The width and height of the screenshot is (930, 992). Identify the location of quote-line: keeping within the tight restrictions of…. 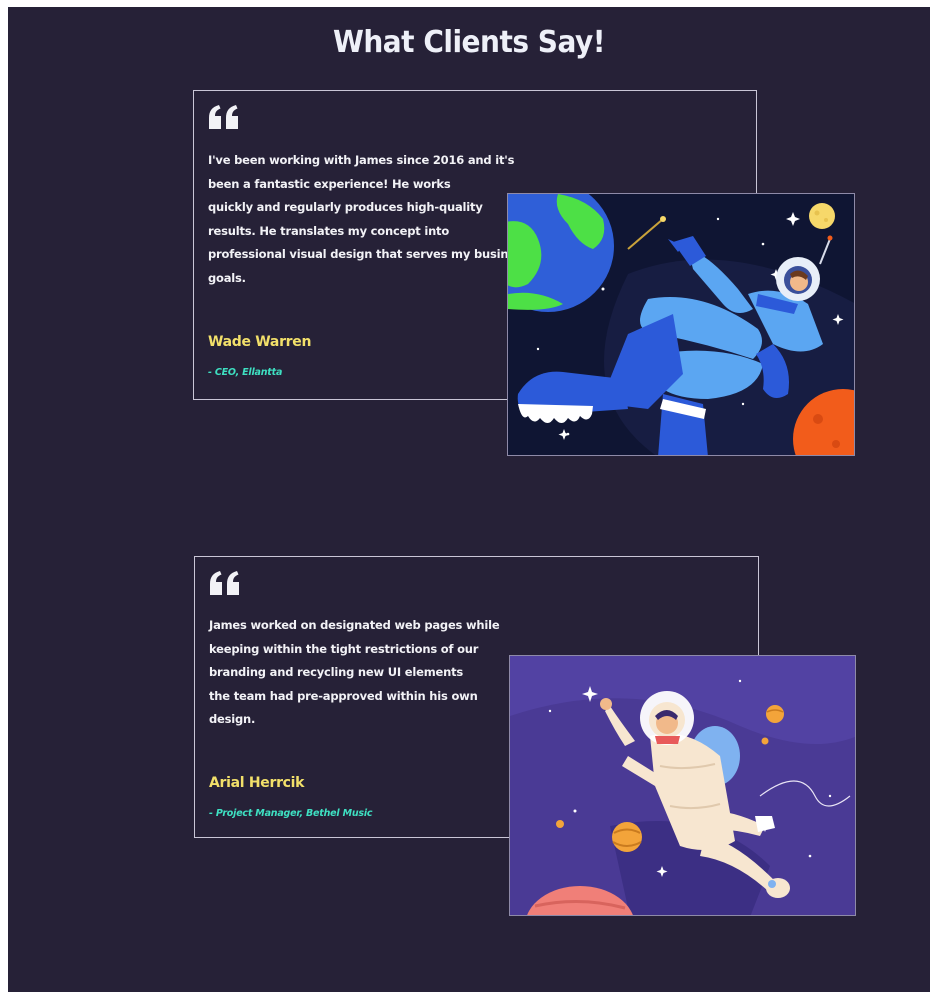
(344, 648).